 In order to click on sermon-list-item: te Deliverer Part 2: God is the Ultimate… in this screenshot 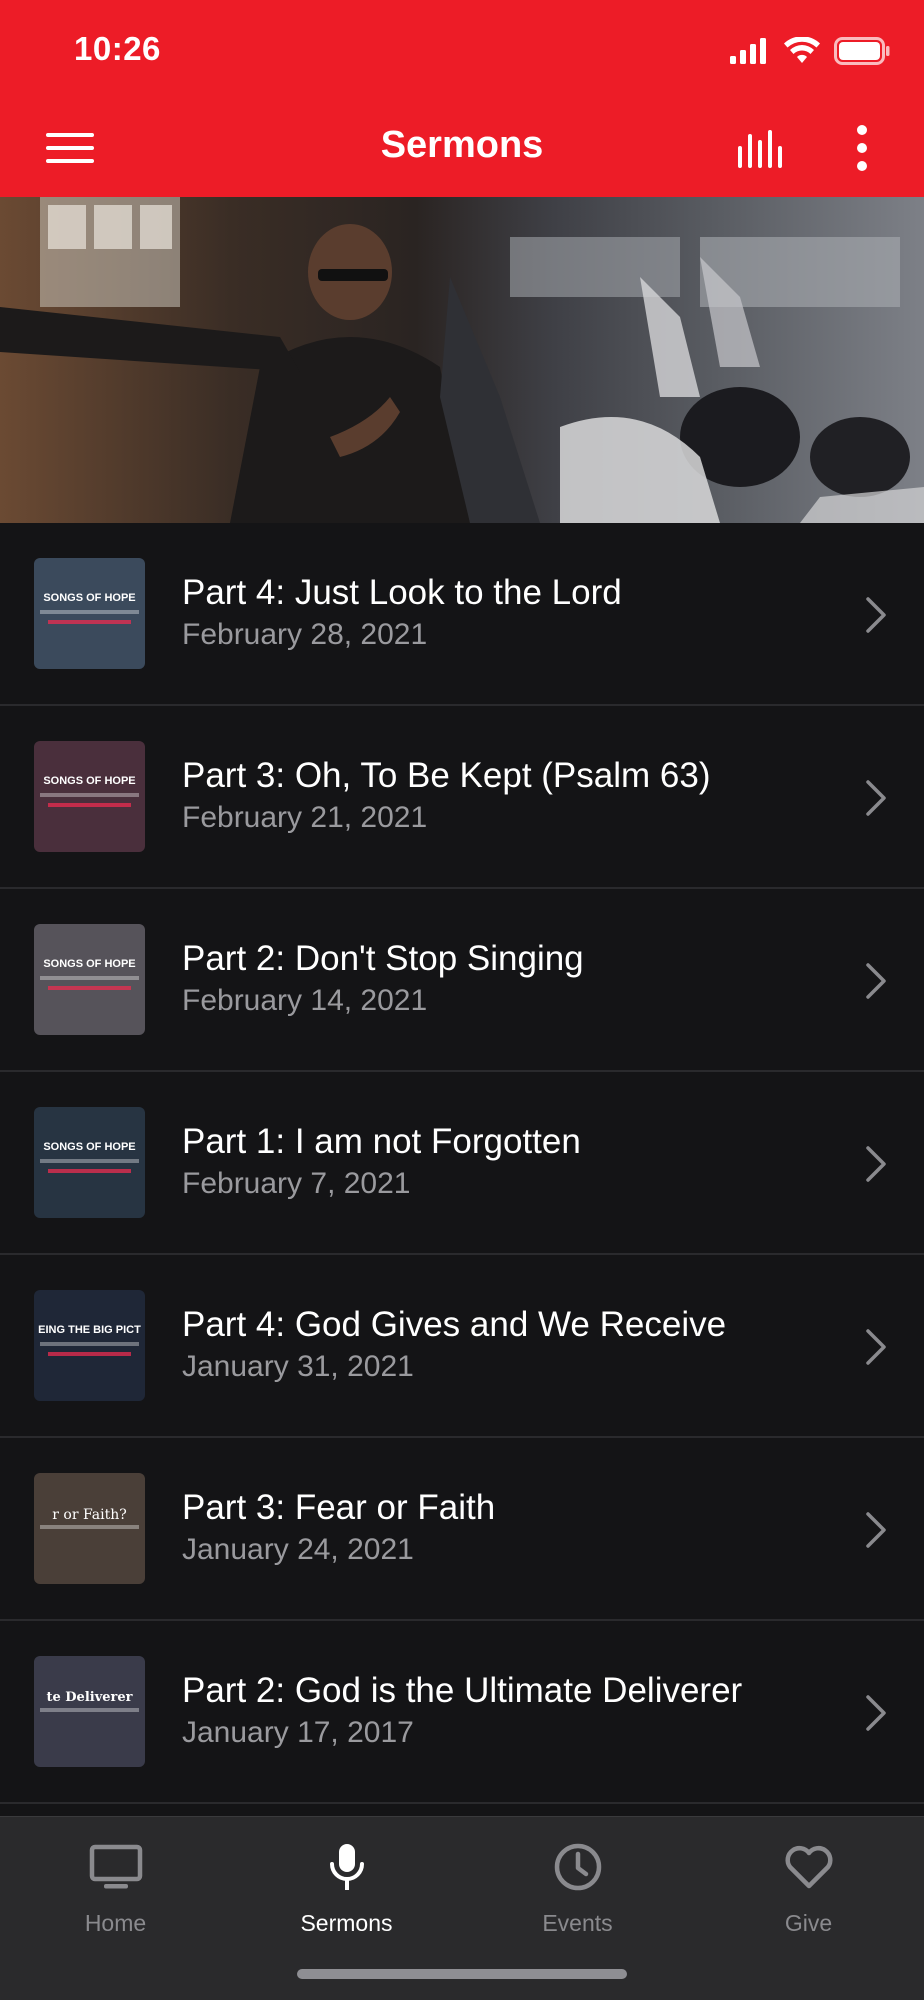, I will do `click(462, 1712)`.